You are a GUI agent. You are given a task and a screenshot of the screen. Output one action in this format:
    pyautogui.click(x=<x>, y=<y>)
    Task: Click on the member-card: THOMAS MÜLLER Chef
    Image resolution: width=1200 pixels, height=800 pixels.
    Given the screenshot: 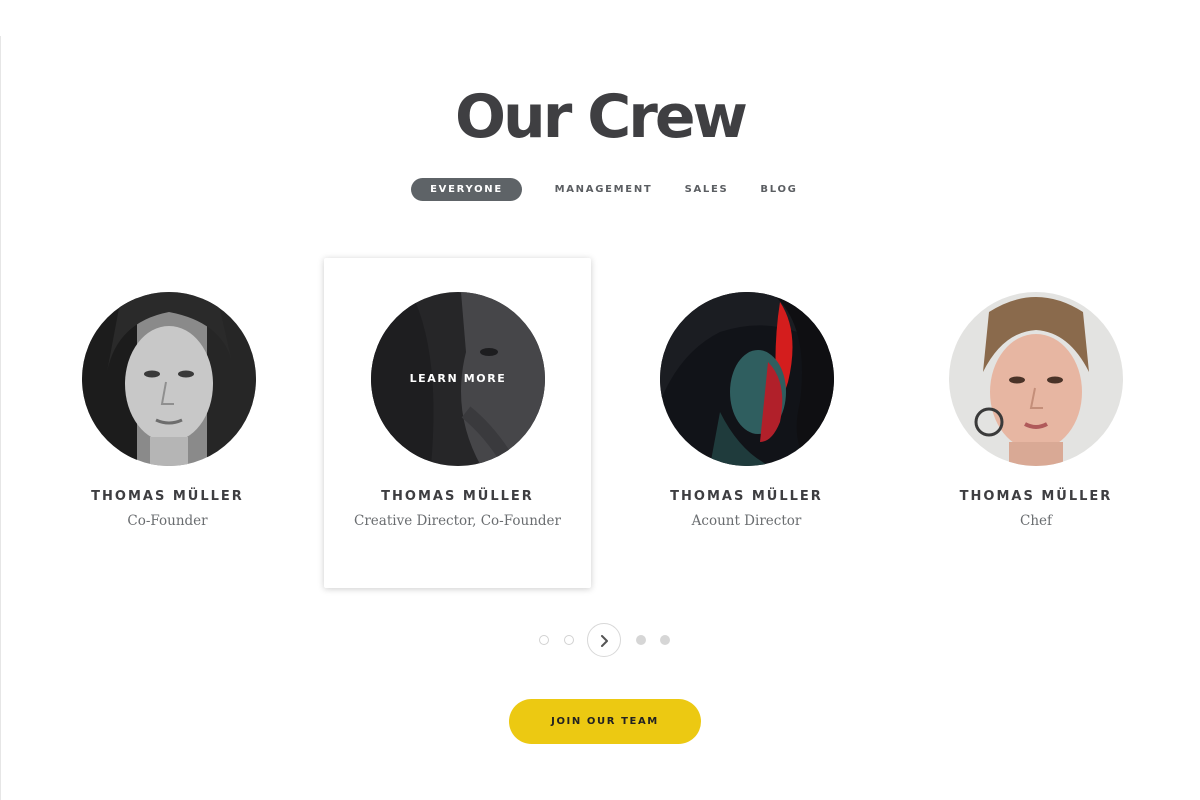 What is the action you would take?
    pyautogui.click(x=1036, y=423)
    